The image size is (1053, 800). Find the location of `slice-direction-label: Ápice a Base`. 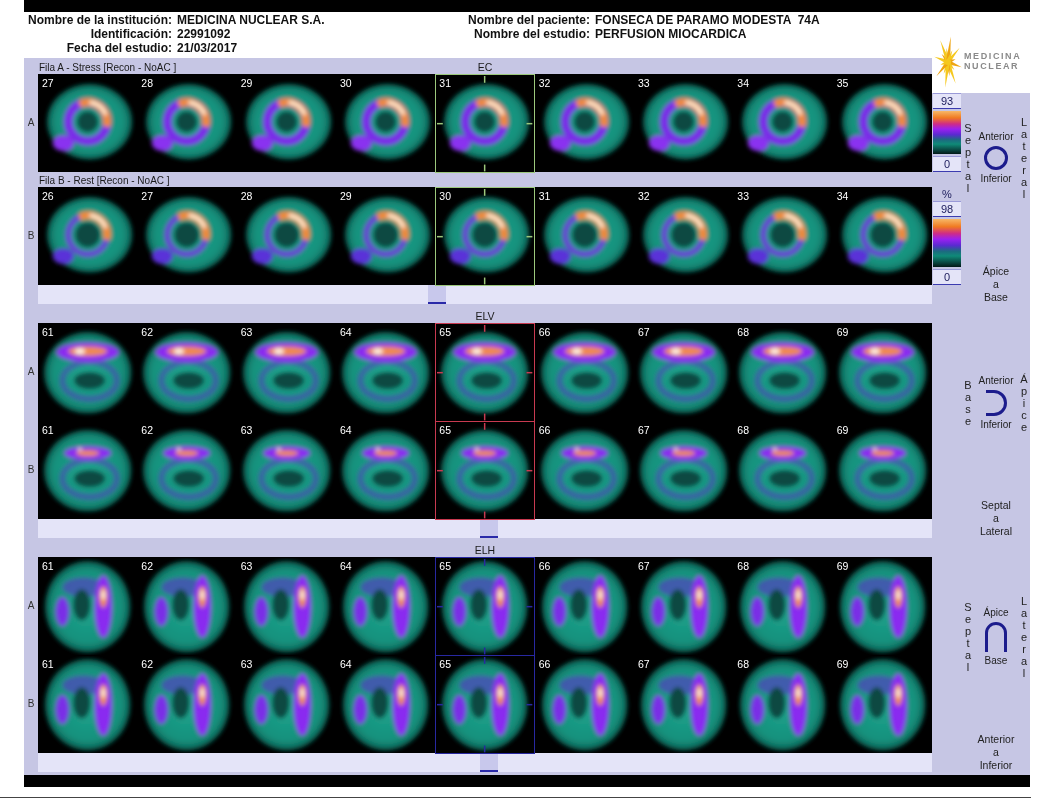

slice-direction-label: Ápice a Base is located at coordinates (996, 284).